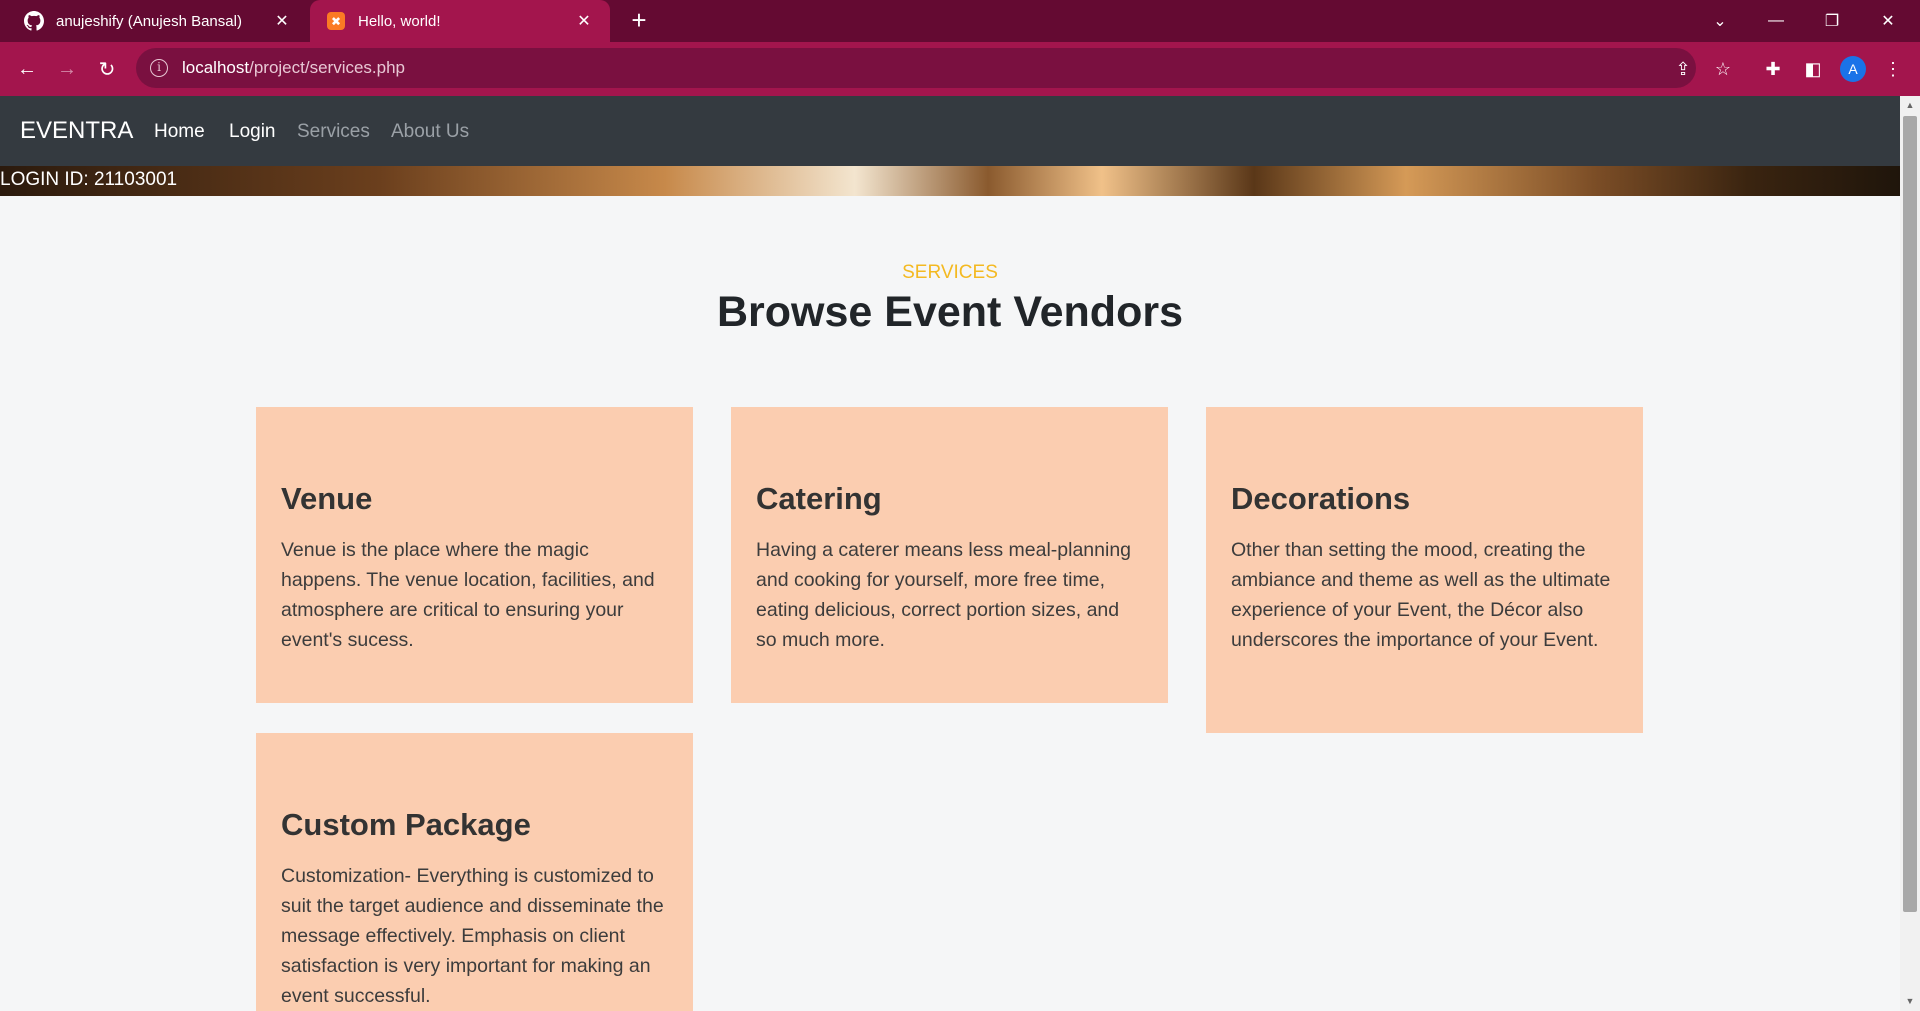 Image resolution: width=1920 pixels, height=1011 pixels. Describe the element at coordinates (1910, 1001) in the screenshot. I see `scroll-down-arrow-icon: ▼` at that location.